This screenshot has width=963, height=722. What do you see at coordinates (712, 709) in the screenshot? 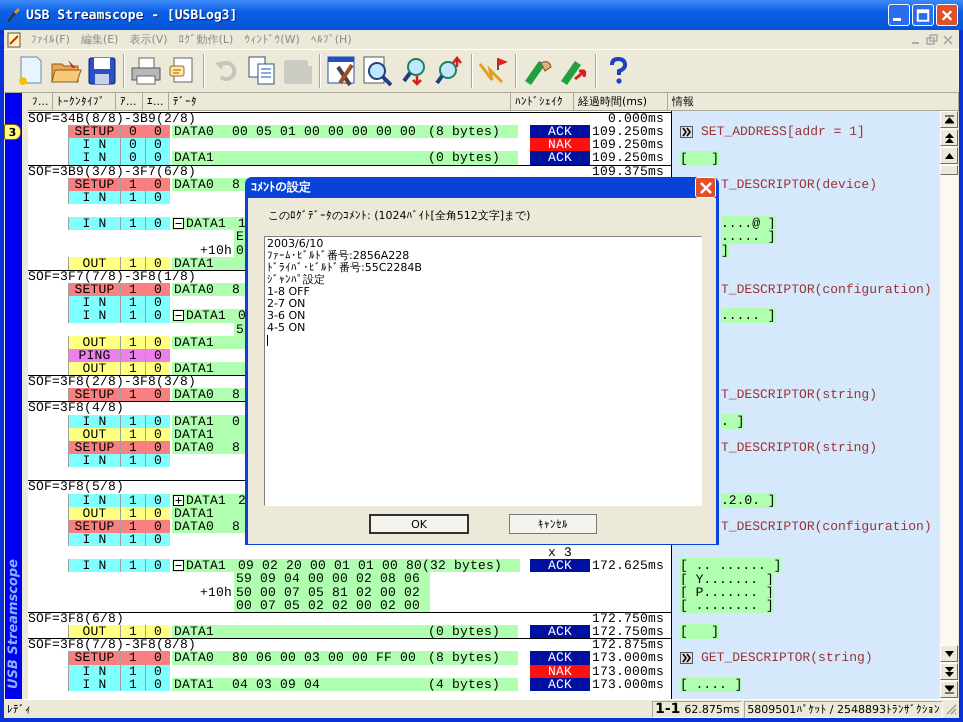
I see `elapsed-label: 62.875ms` at bounding box center [712, 709].